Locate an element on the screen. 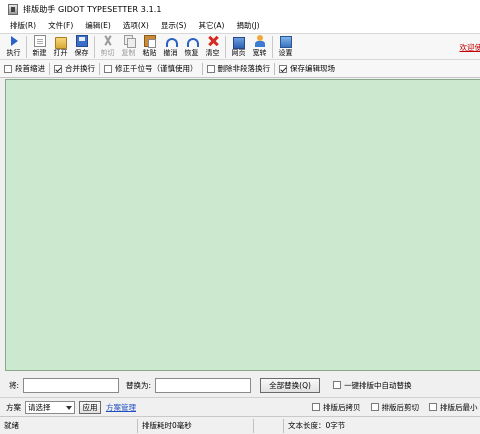 The image size is (480, 434). copy-button: 复制 is located at coordinates (128, 46).